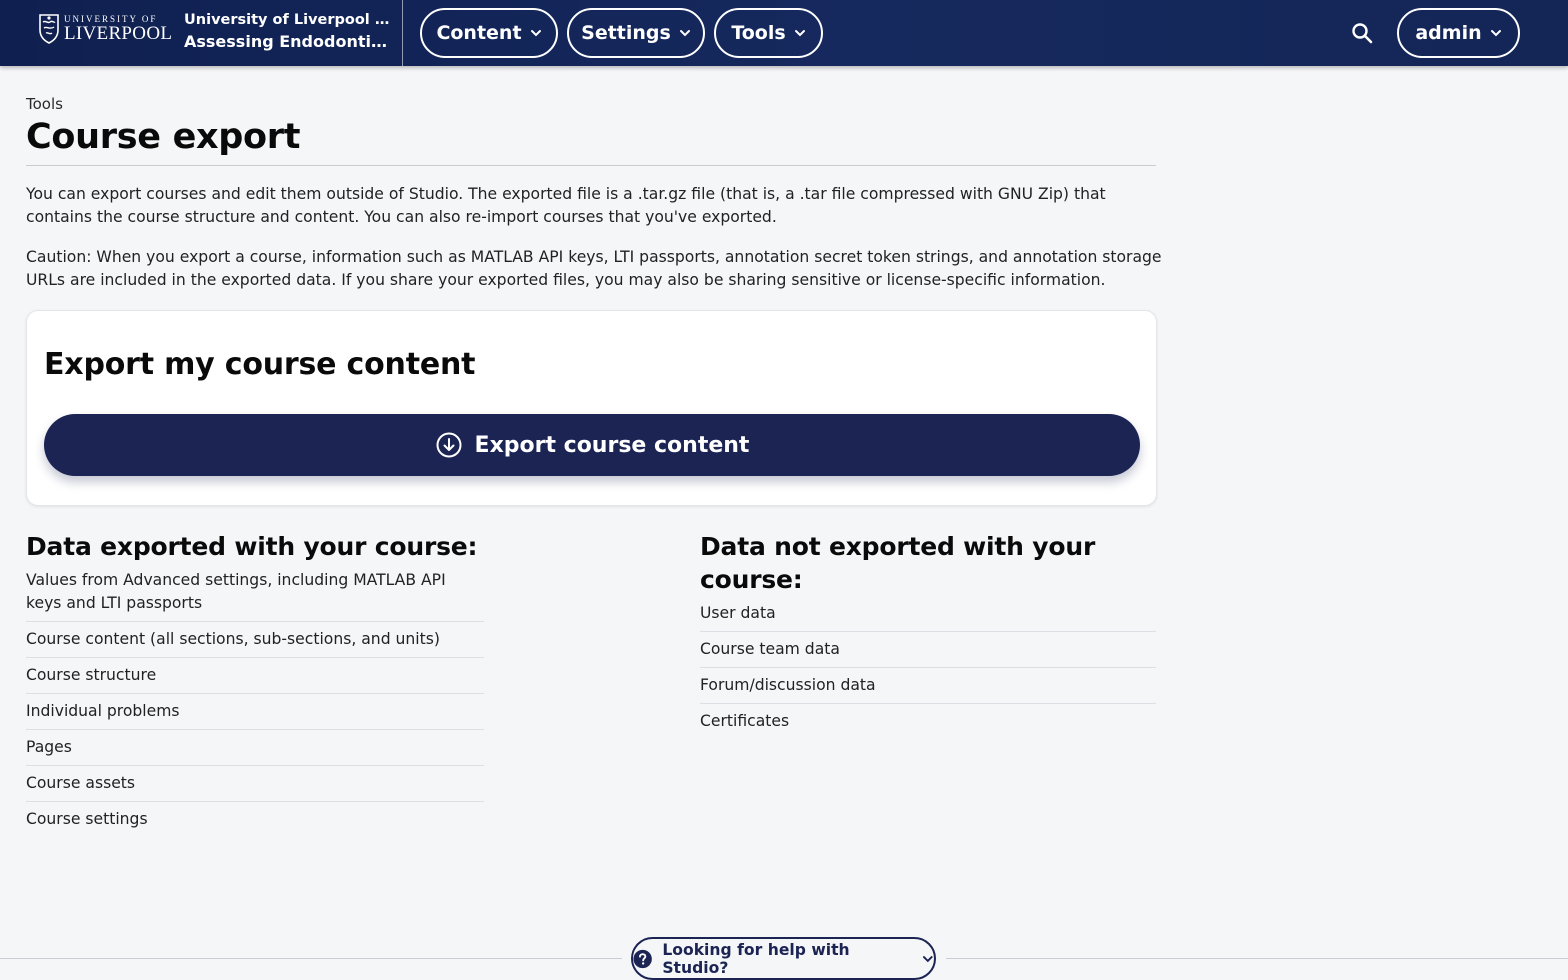  What do you see at coordinates (756, 958) in the screenshot?
I see `help-label: Looking for help with Studio?` at bounding box center [756, 958].